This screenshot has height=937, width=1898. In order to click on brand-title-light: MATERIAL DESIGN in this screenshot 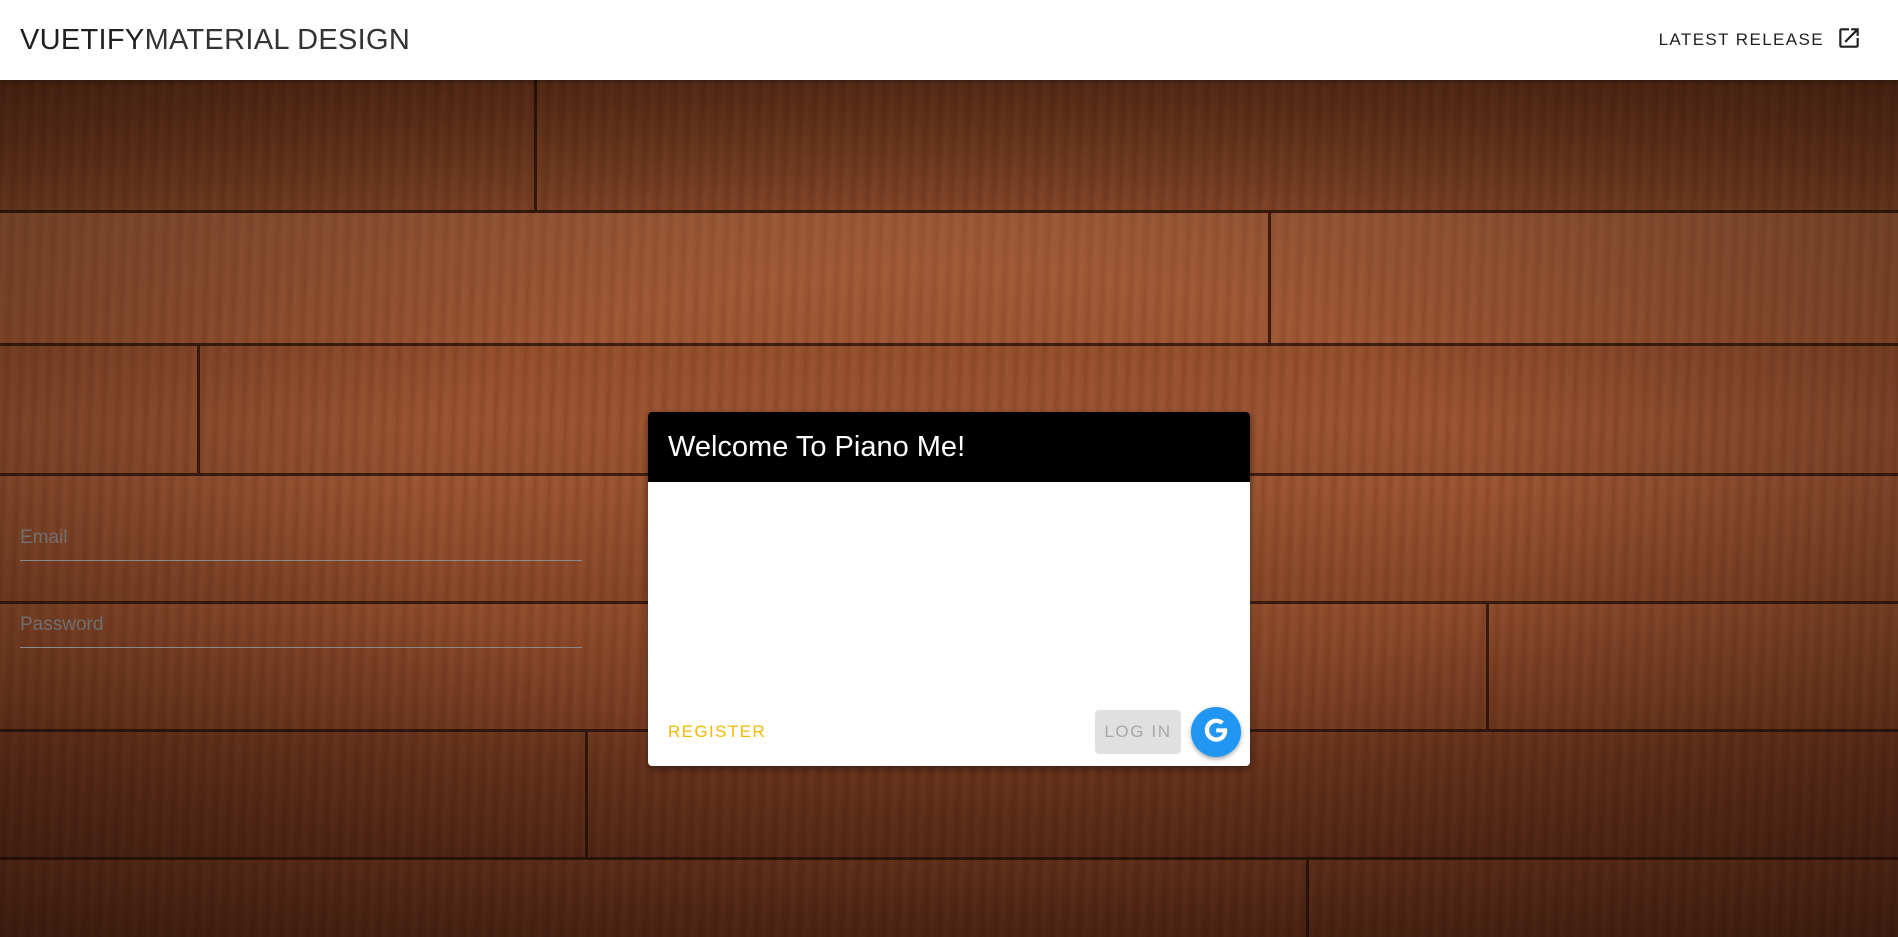, I will do `click(277, 39)`.